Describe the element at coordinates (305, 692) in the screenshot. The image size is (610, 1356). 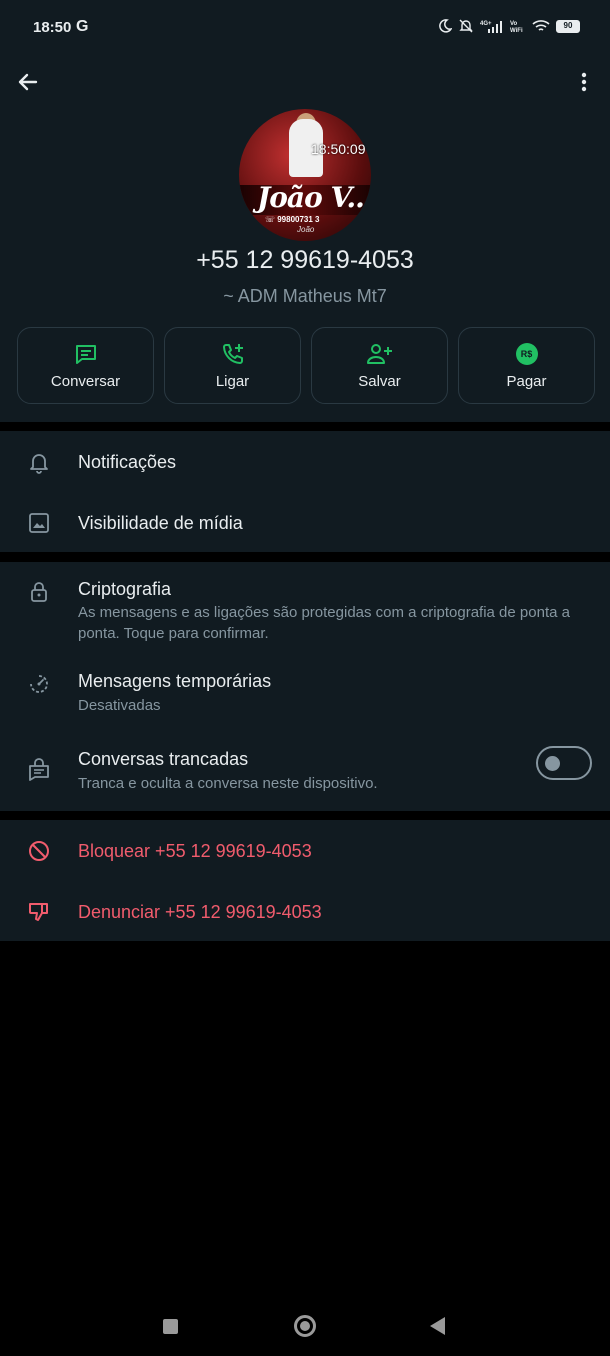
I see `temporary-messages-row: Mensagens temporárias Desativadas` at that location.